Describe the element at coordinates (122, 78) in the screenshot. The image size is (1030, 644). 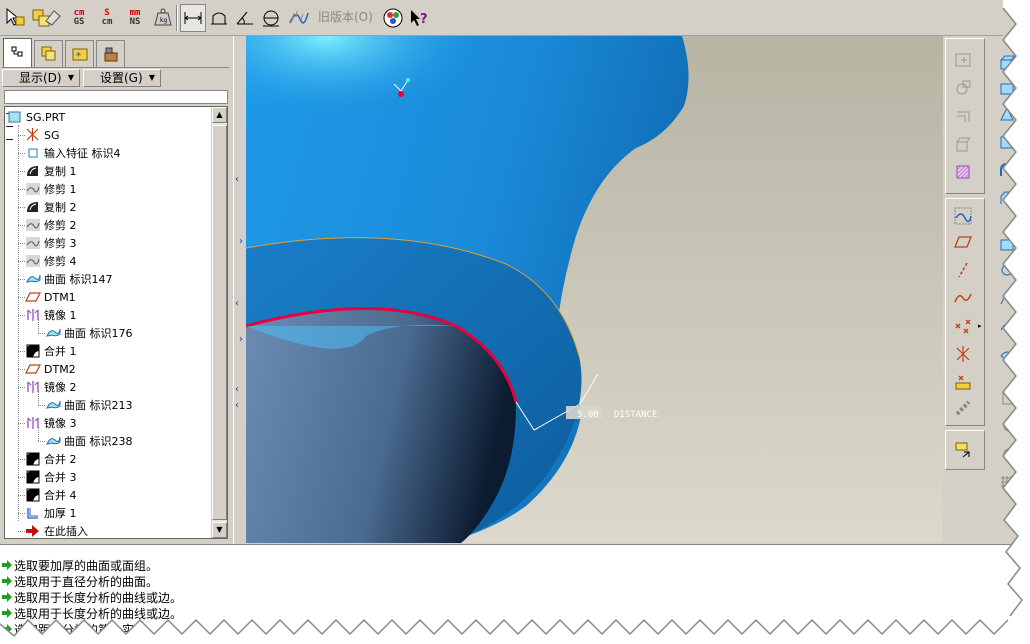
I see `settings-dropdown: 设置(G) ▼` at that location.